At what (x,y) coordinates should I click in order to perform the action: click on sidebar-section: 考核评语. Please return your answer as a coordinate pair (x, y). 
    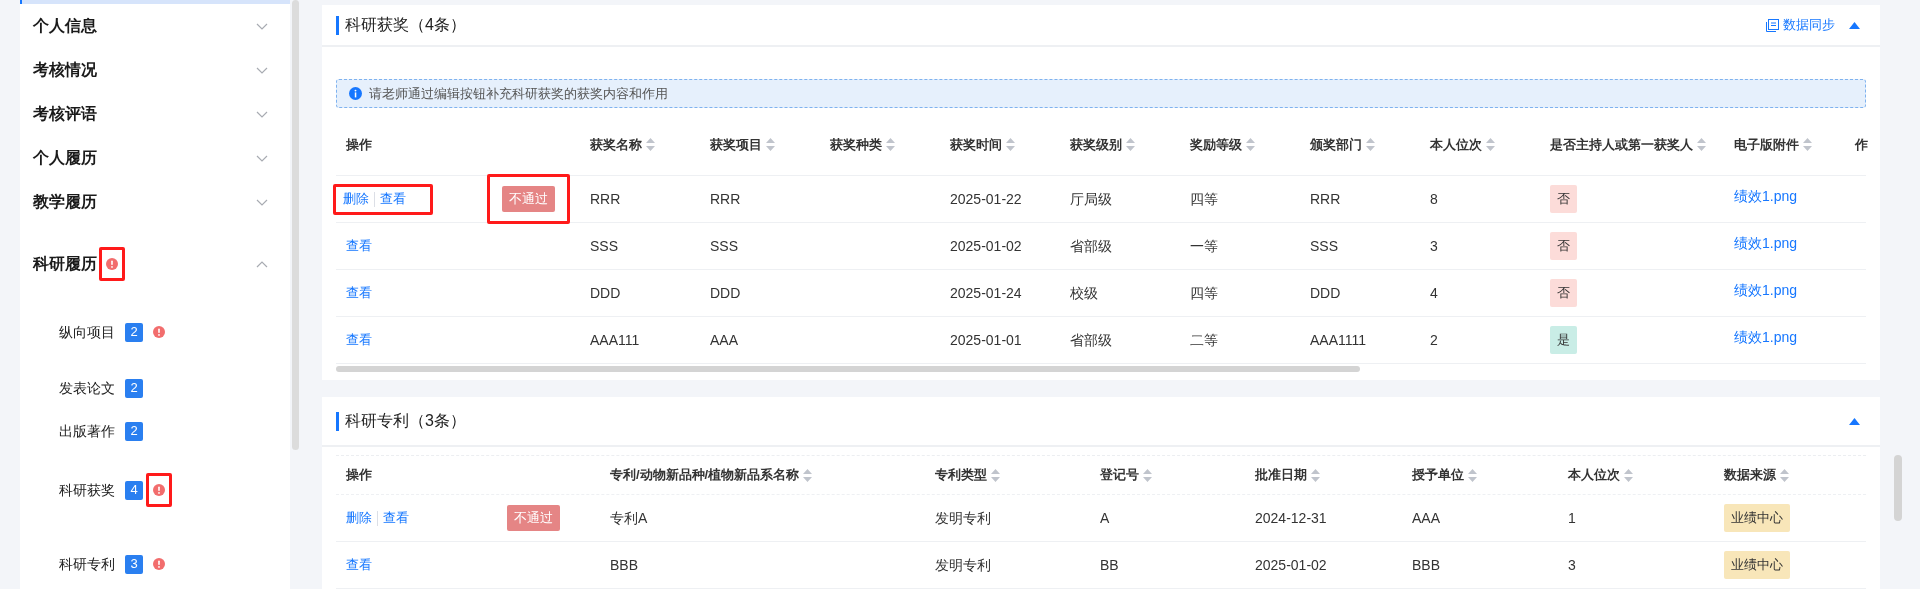
    Looking at the image, I should click on (65, 114).